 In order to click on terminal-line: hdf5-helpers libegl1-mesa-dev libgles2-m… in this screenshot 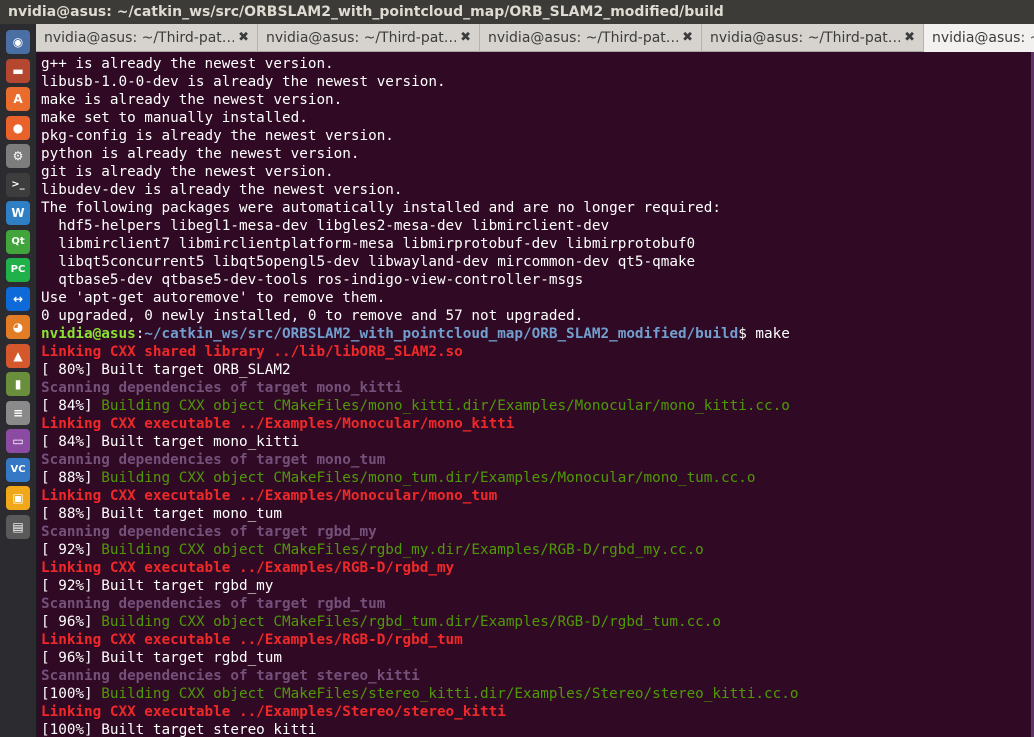, I will do `click(537, 226)`.